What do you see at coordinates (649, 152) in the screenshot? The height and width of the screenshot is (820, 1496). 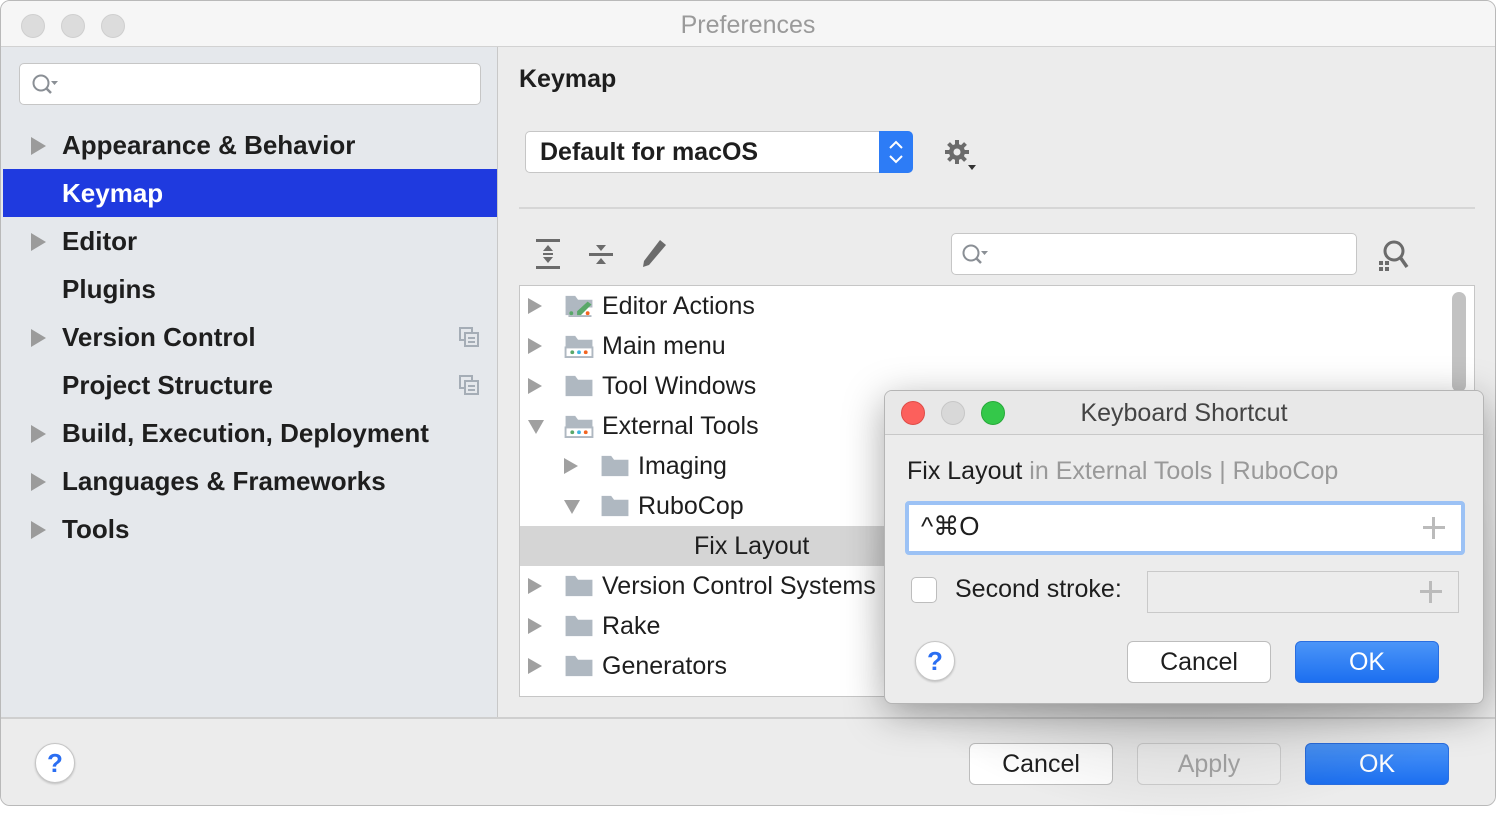 I see `keymap-select-value: Default for macOS` at bounding box center [649, 152].